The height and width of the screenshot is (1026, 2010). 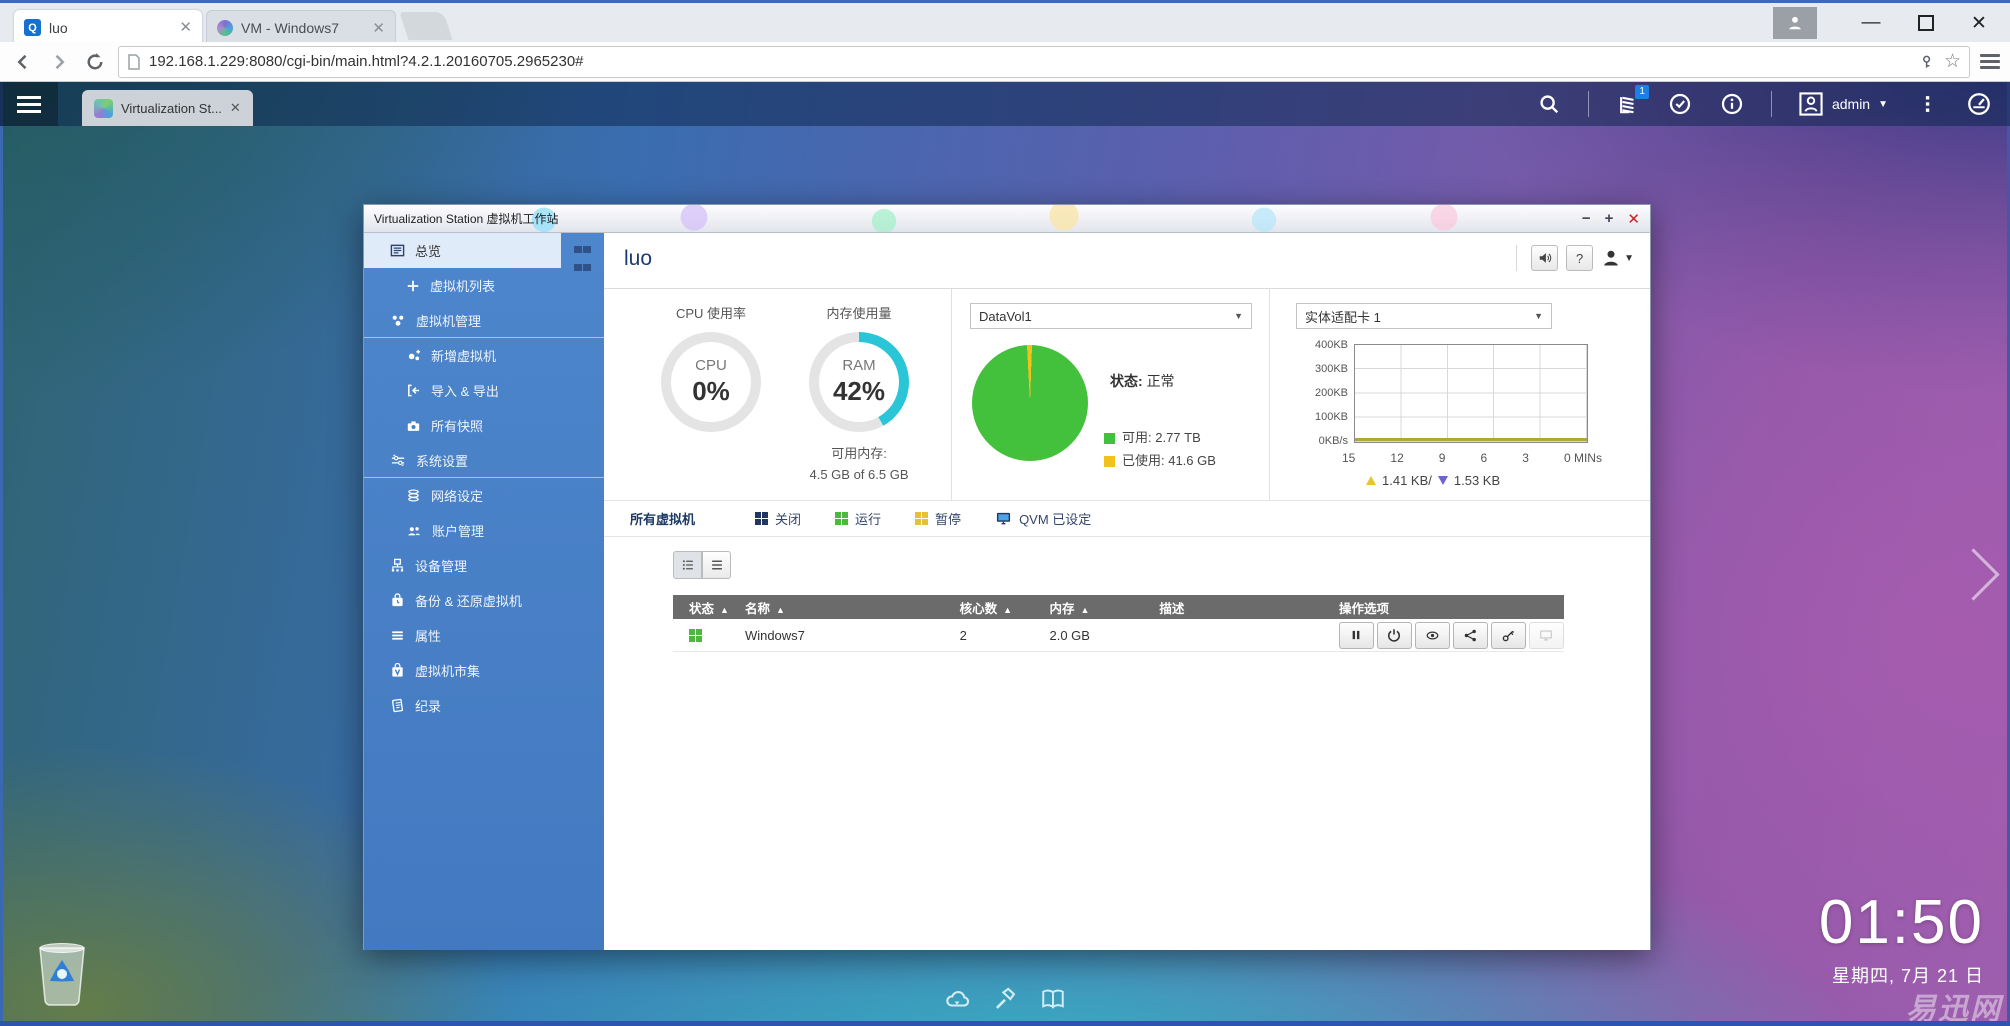 I want to click on forward-arrow-icon, so click(x=60, y=61).